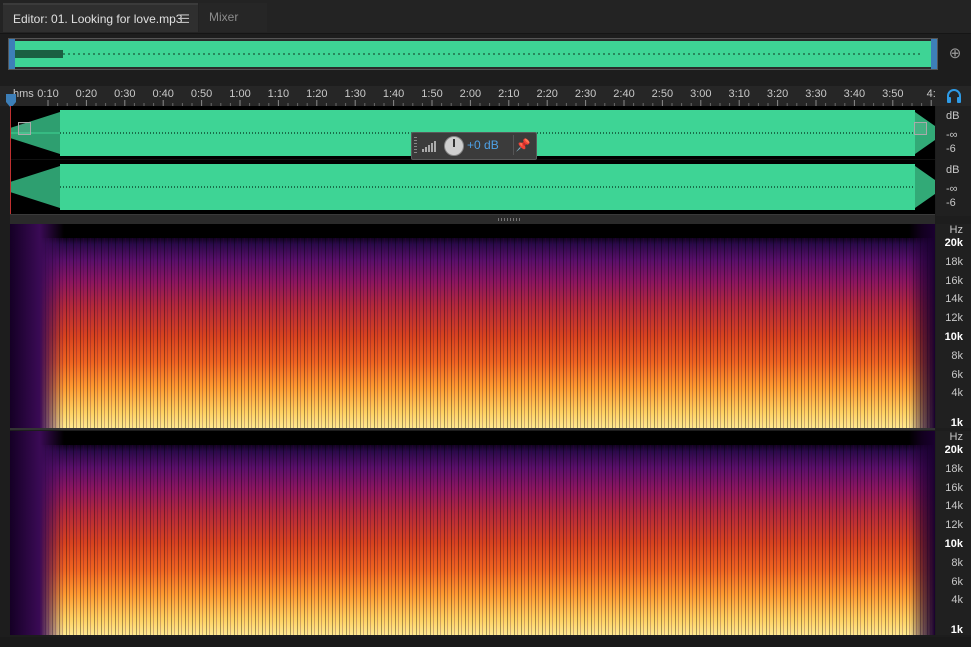  I want to click on waveform-start-line, so click(10, 160).